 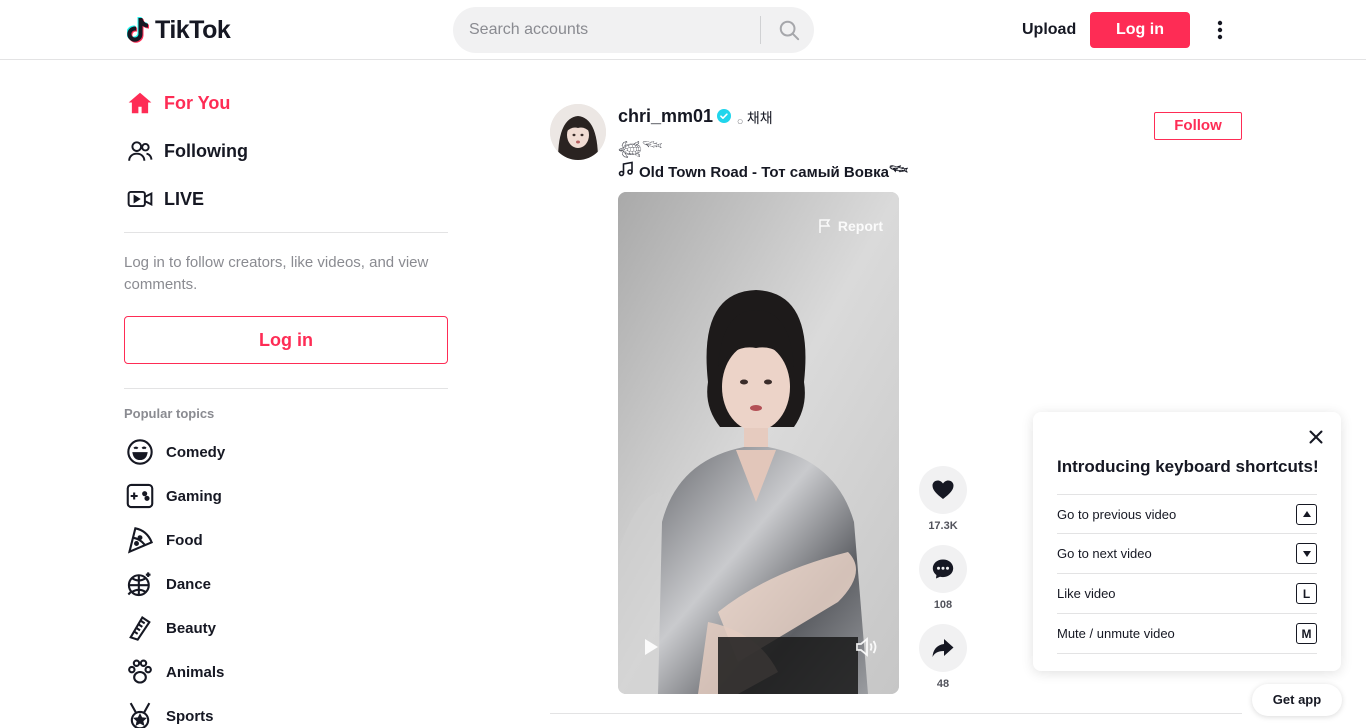 What do you see at coordinates (194, 496) in the screenshot?
I see `topic-label: Gaming` at bounding box center [194, 496].